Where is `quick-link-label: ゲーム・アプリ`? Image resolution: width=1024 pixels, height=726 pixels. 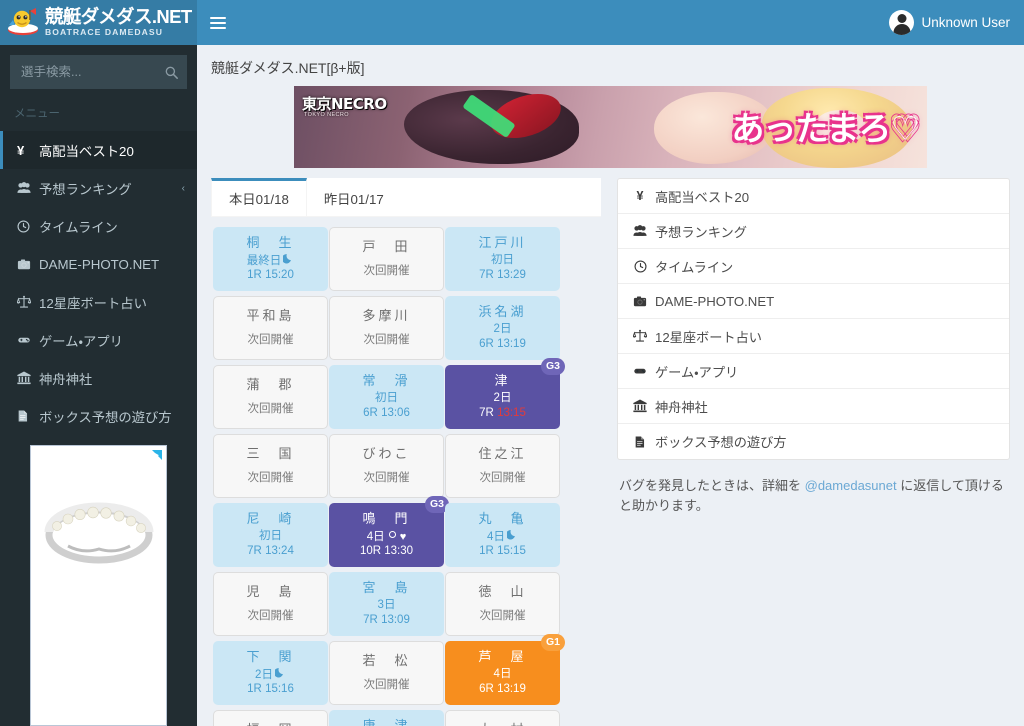
quick-link-label: ゲーム・アプリ is located at coordinates (697, 372).